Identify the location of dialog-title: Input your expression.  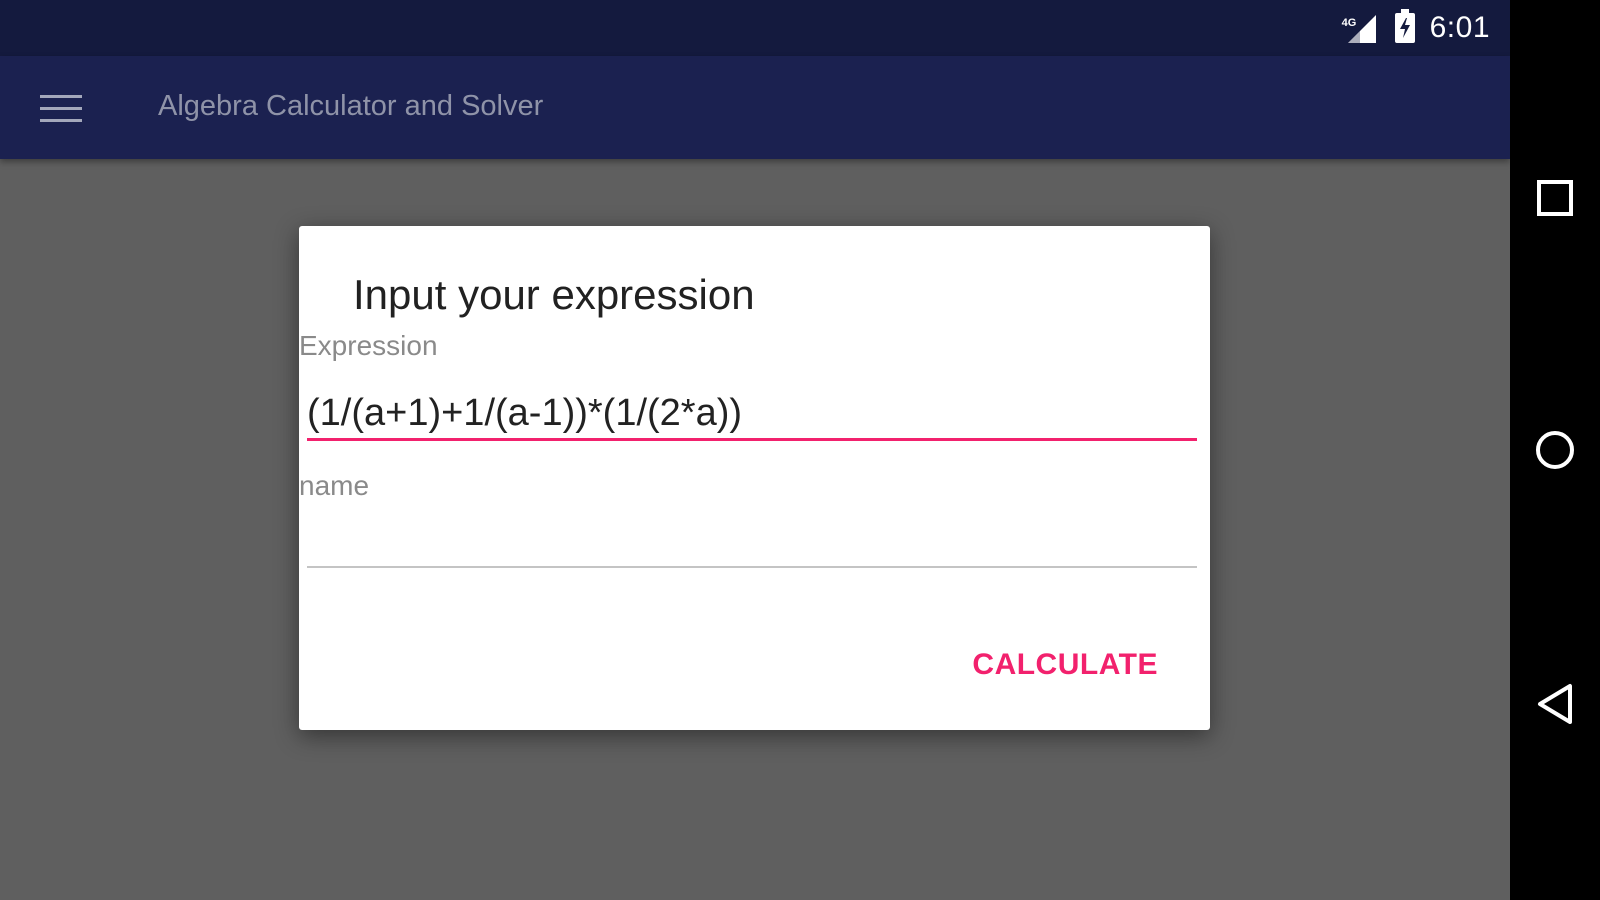
(554, 294).